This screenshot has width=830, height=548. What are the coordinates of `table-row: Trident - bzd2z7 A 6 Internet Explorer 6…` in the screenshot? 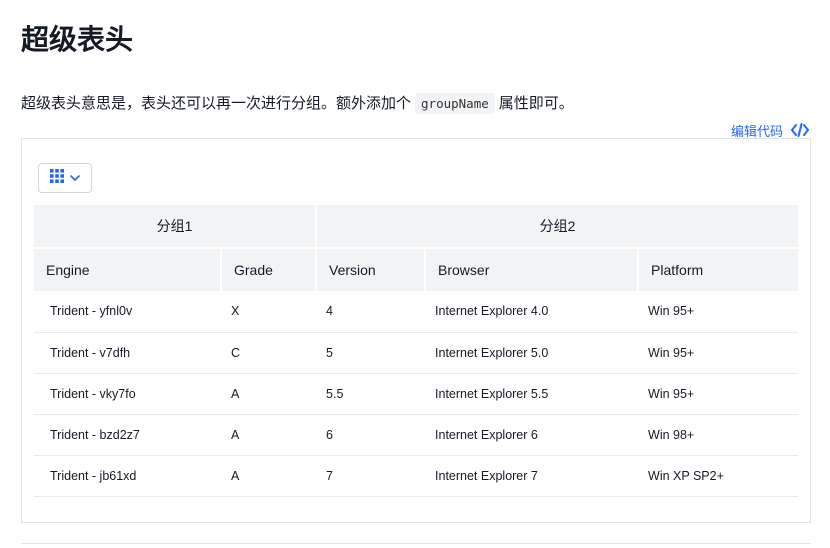 It's located at (416, 435).